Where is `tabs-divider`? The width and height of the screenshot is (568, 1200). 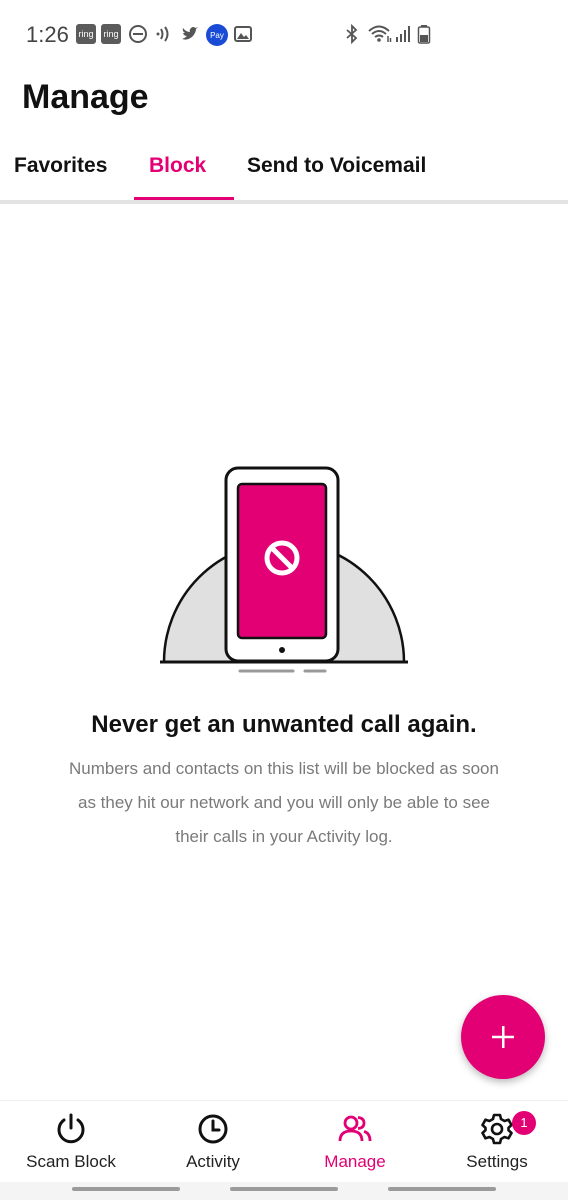 tabs-divider is located at coordinates (284, 202).